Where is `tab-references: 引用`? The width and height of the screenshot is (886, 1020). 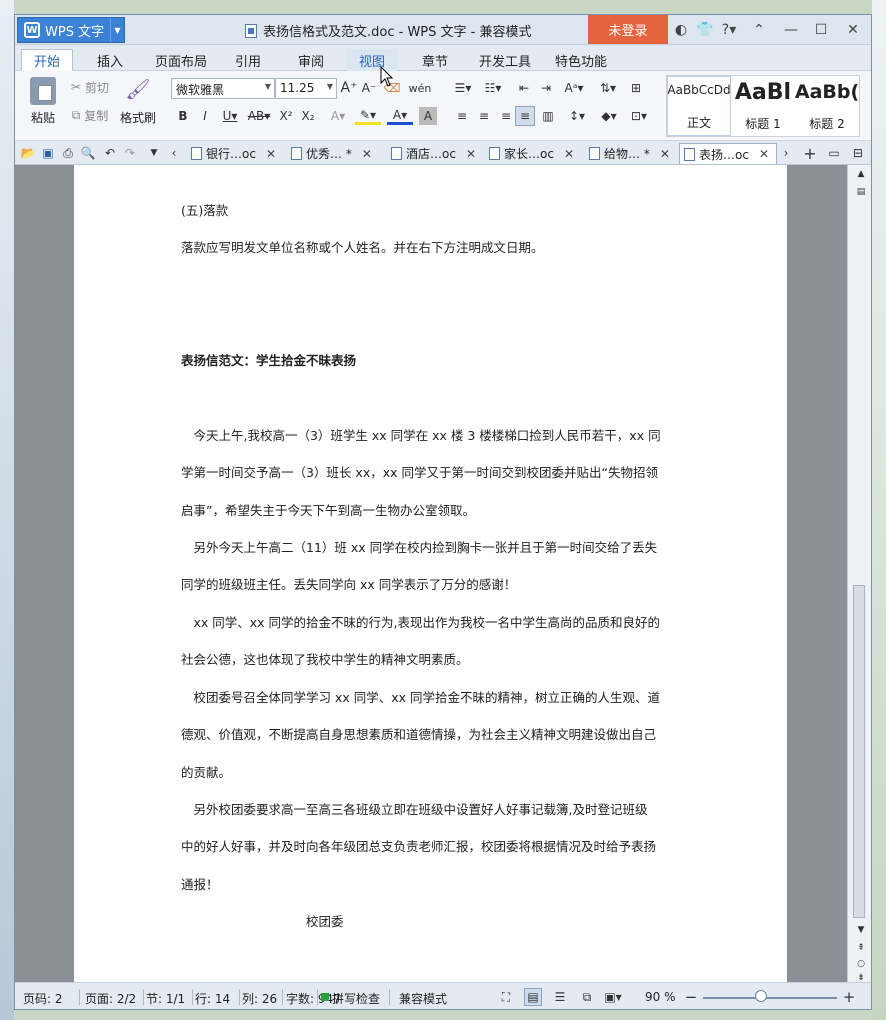 tab-references: 引用 is located at coordinates (248, 60).